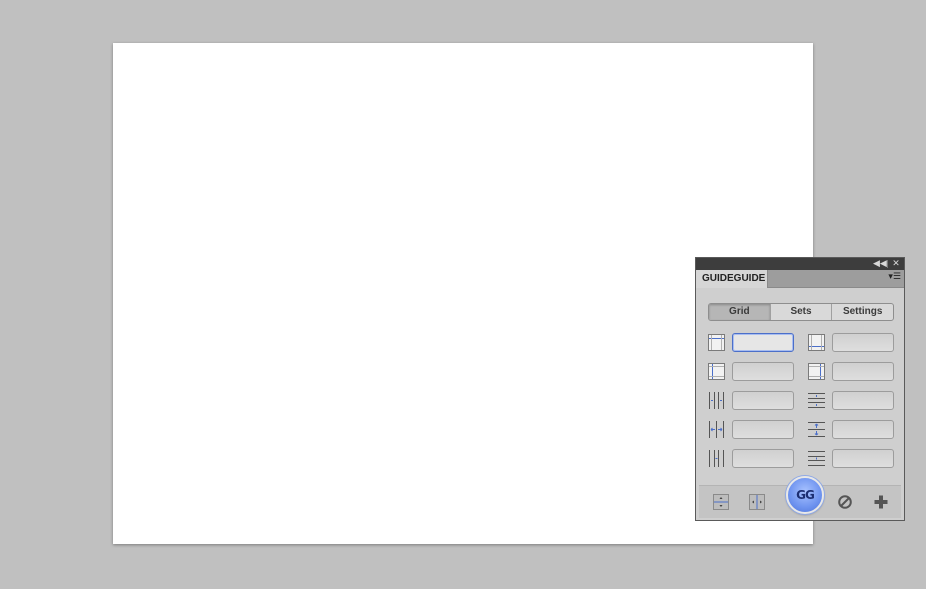  What do you see at coordinates (816, 342) in the screenshot?
I see `margin-bottom-icon` at bounding box center [816, 342].